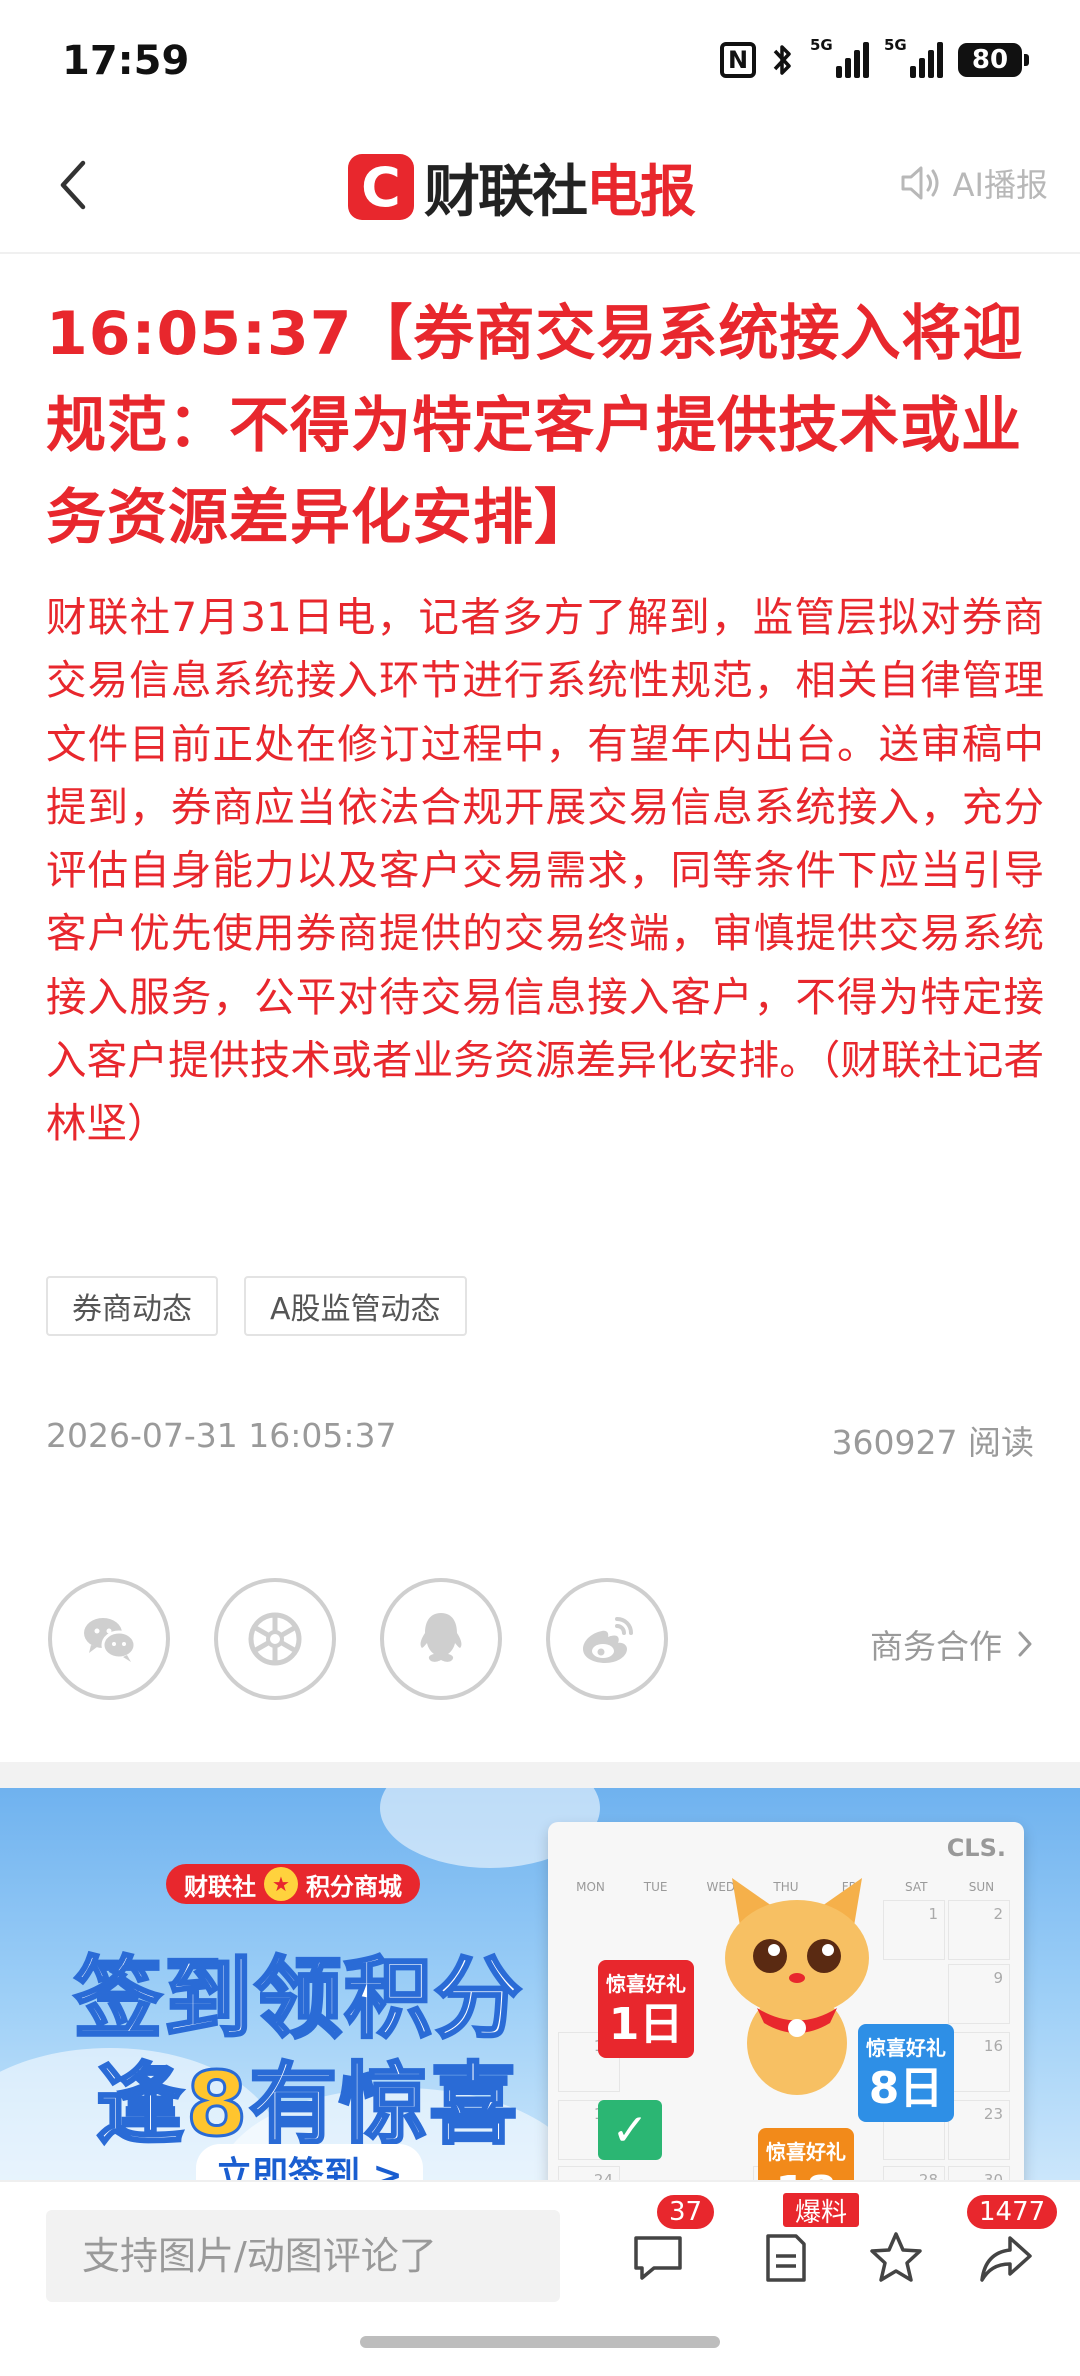  Describe the element at coordinates (979, 1994) in the screenshot. I see `calendar-day: 9` at that location.